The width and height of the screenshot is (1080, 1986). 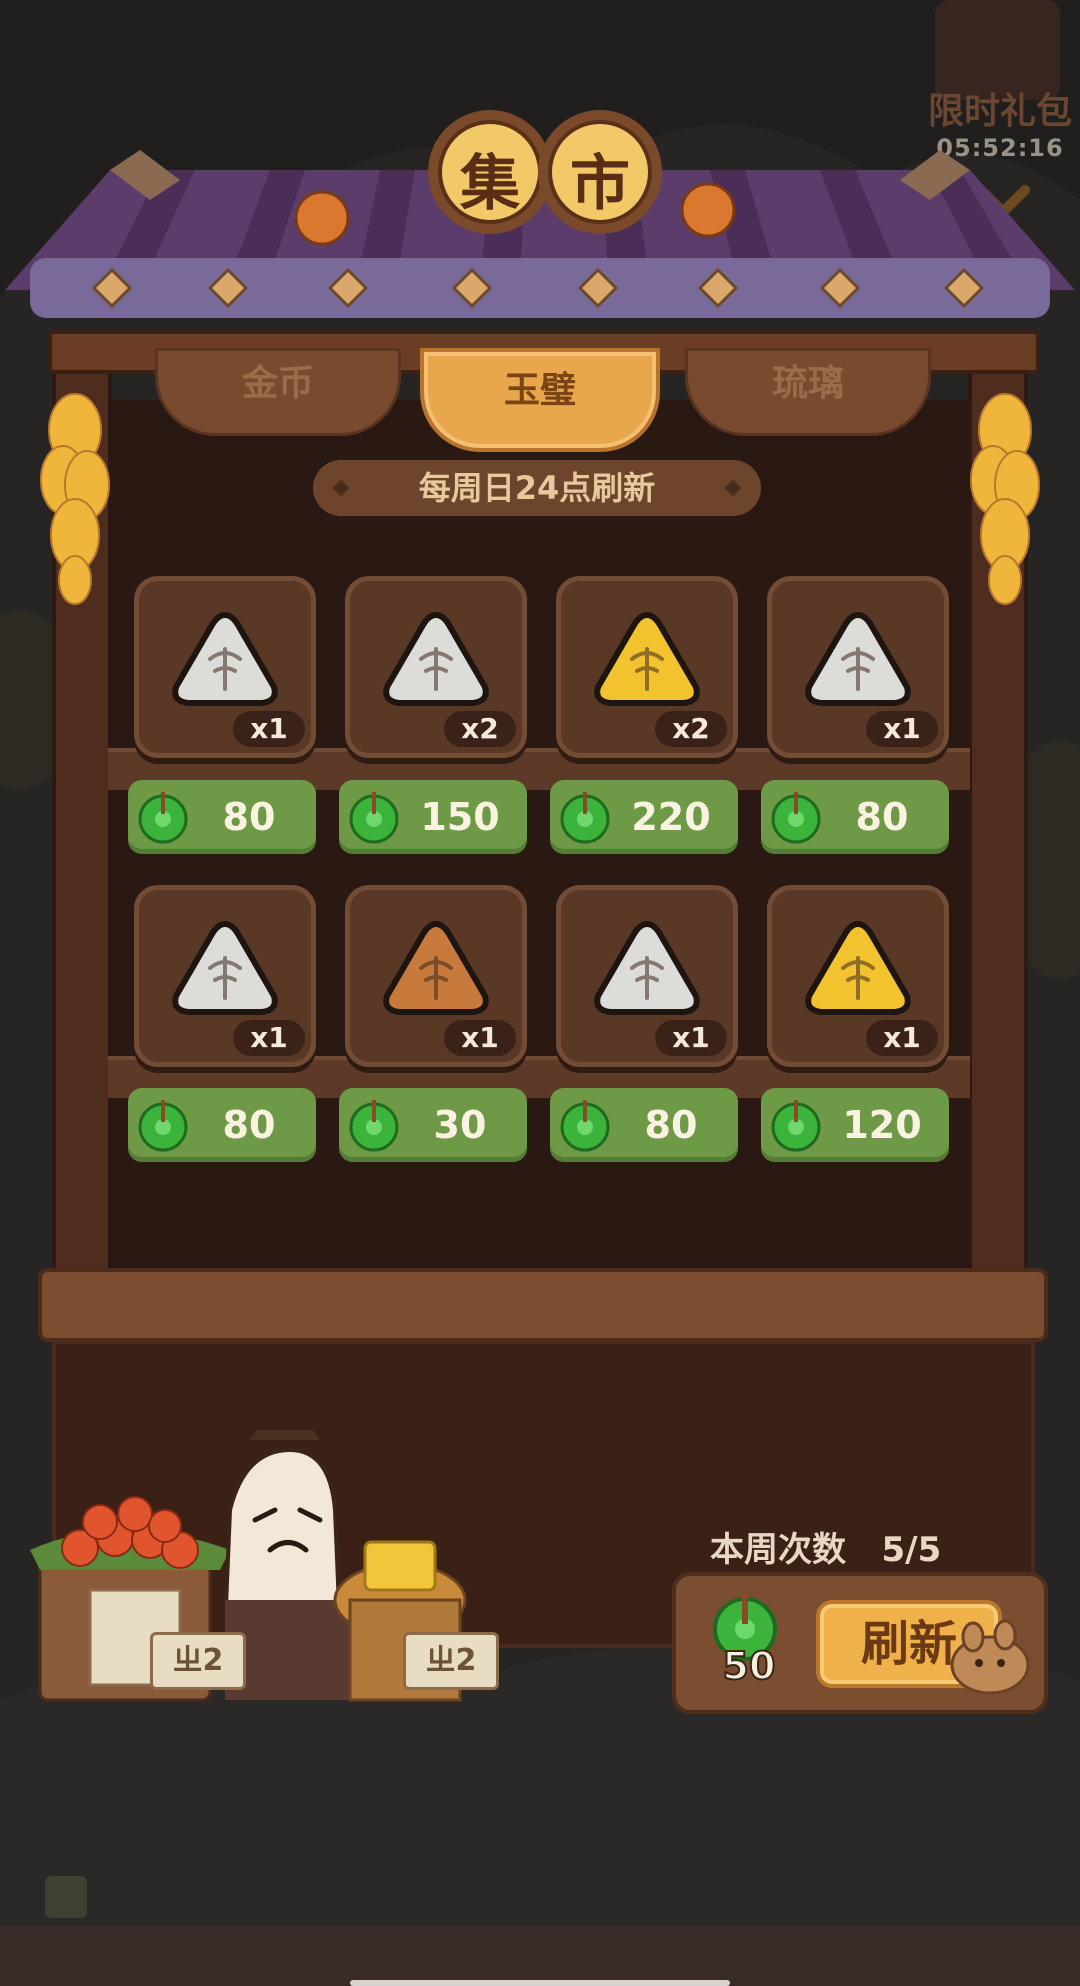 I want to click on buy-price-button: 220, so click(x=644, y=817).